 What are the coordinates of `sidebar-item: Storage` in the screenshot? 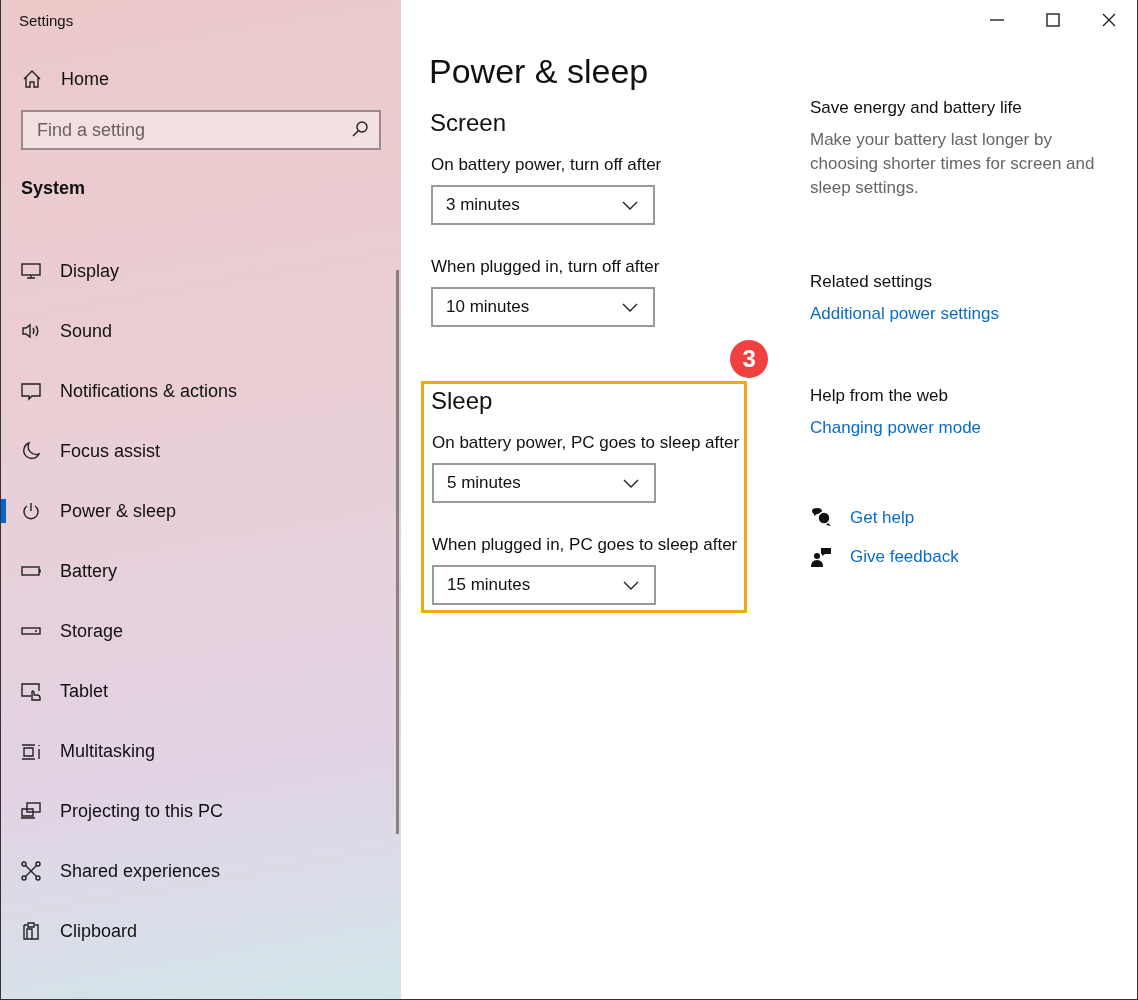 It's located at (201, 631).